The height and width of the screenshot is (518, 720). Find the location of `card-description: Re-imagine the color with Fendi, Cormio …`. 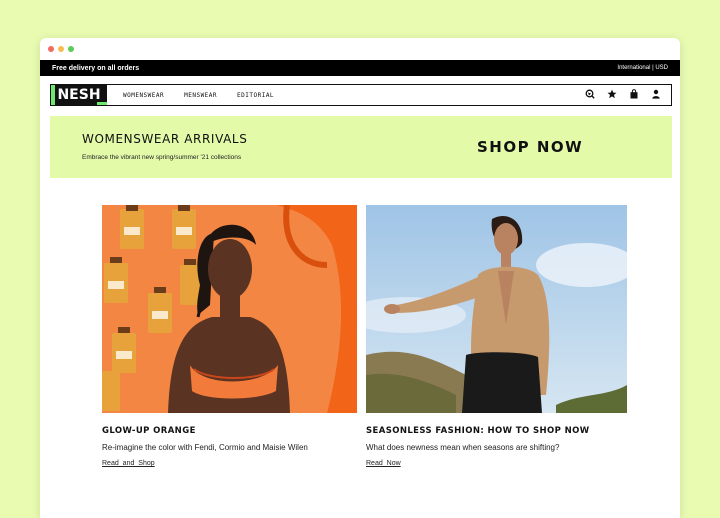

card-description: Re-imagine the color with Fendi, Cormio … is located at coordinates (205, 447).